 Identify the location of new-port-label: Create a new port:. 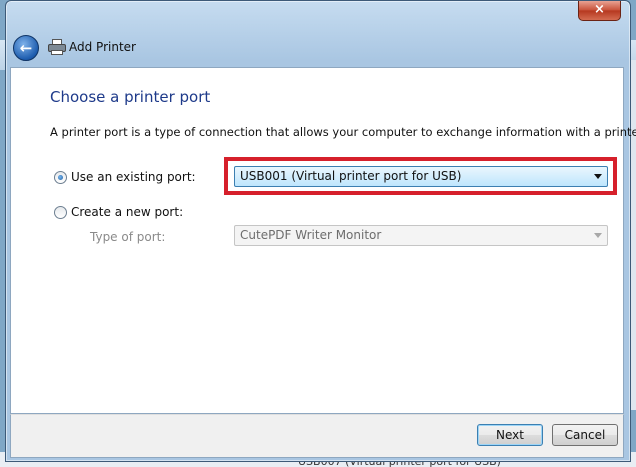
(127, 212).